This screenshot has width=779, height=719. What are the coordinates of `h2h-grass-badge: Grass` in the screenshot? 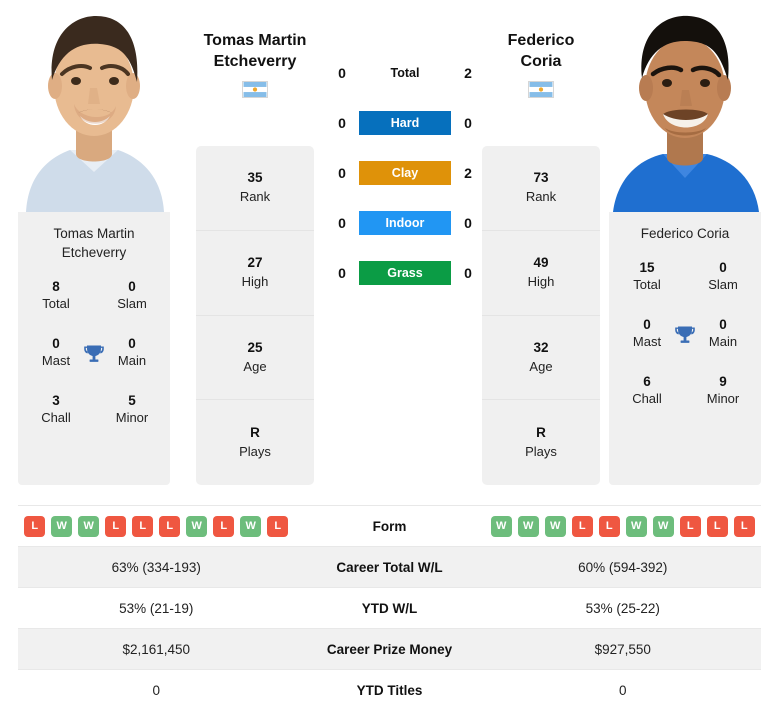 It's located at (405, 273).